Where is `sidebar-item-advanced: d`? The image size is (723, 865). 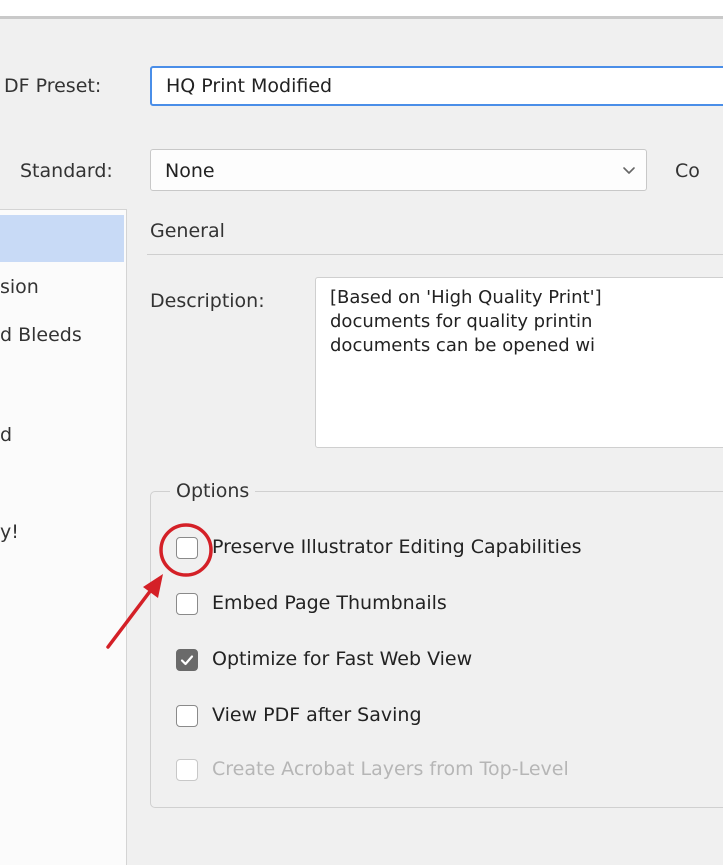 sidebar-item-advanced: d is located at coordinates (62, 435).